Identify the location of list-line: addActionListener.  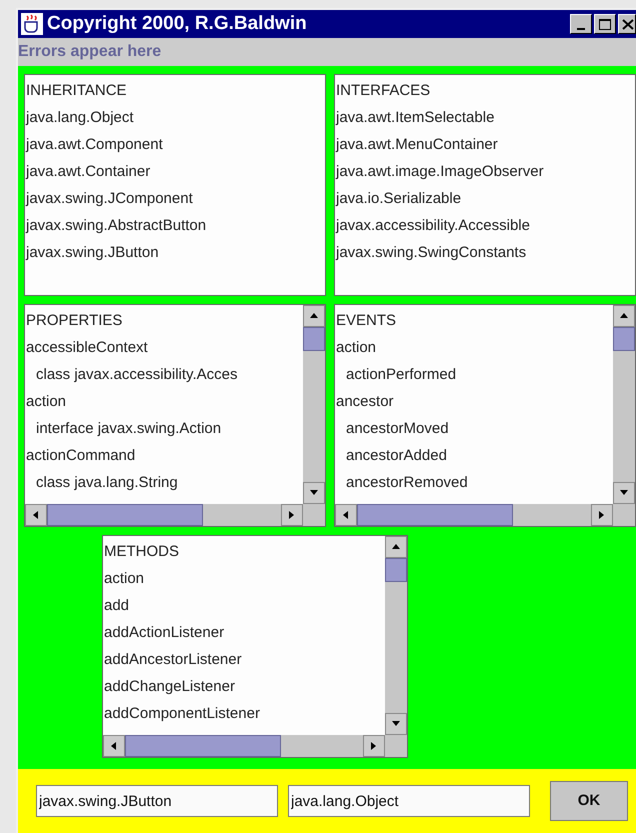
(165, 633).